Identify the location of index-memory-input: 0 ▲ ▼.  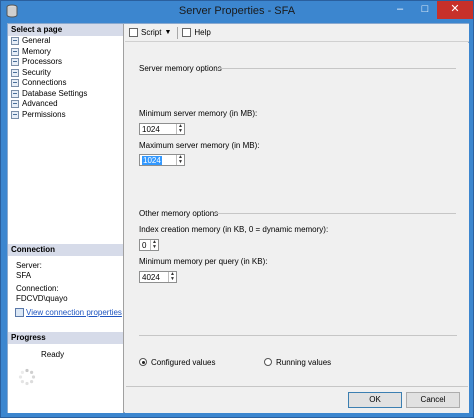
(149, 245).